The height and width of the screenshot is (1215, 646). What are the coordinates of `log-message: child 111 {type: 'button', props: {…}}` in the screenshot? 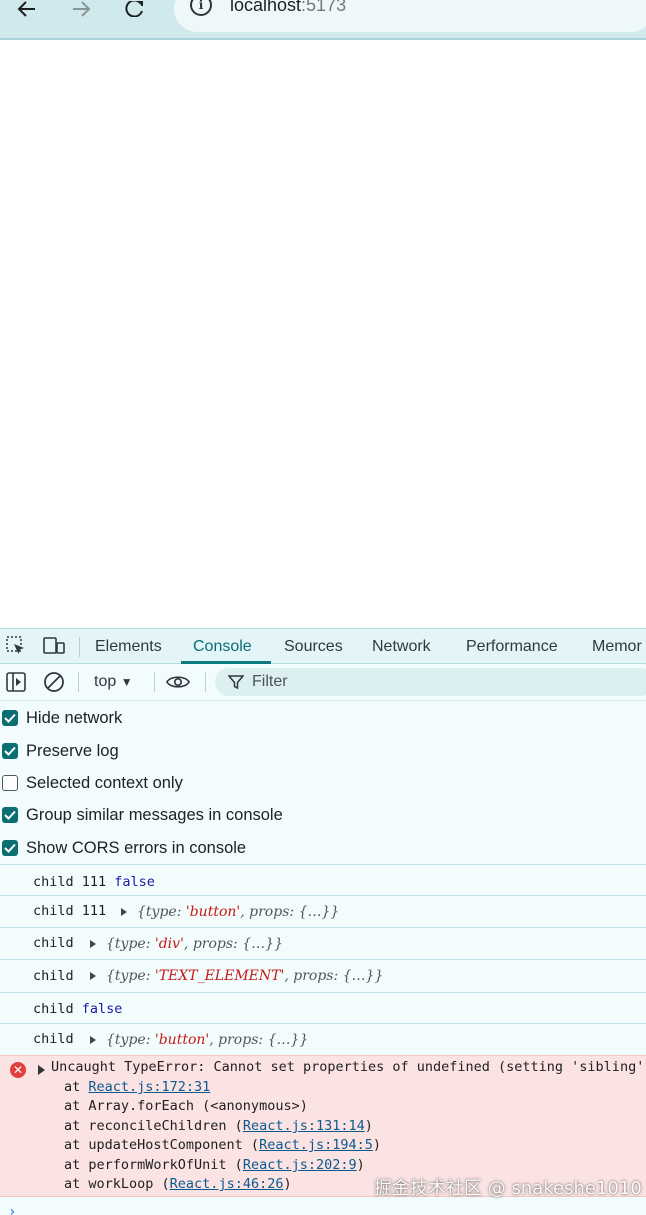 It's located at (323, 911).